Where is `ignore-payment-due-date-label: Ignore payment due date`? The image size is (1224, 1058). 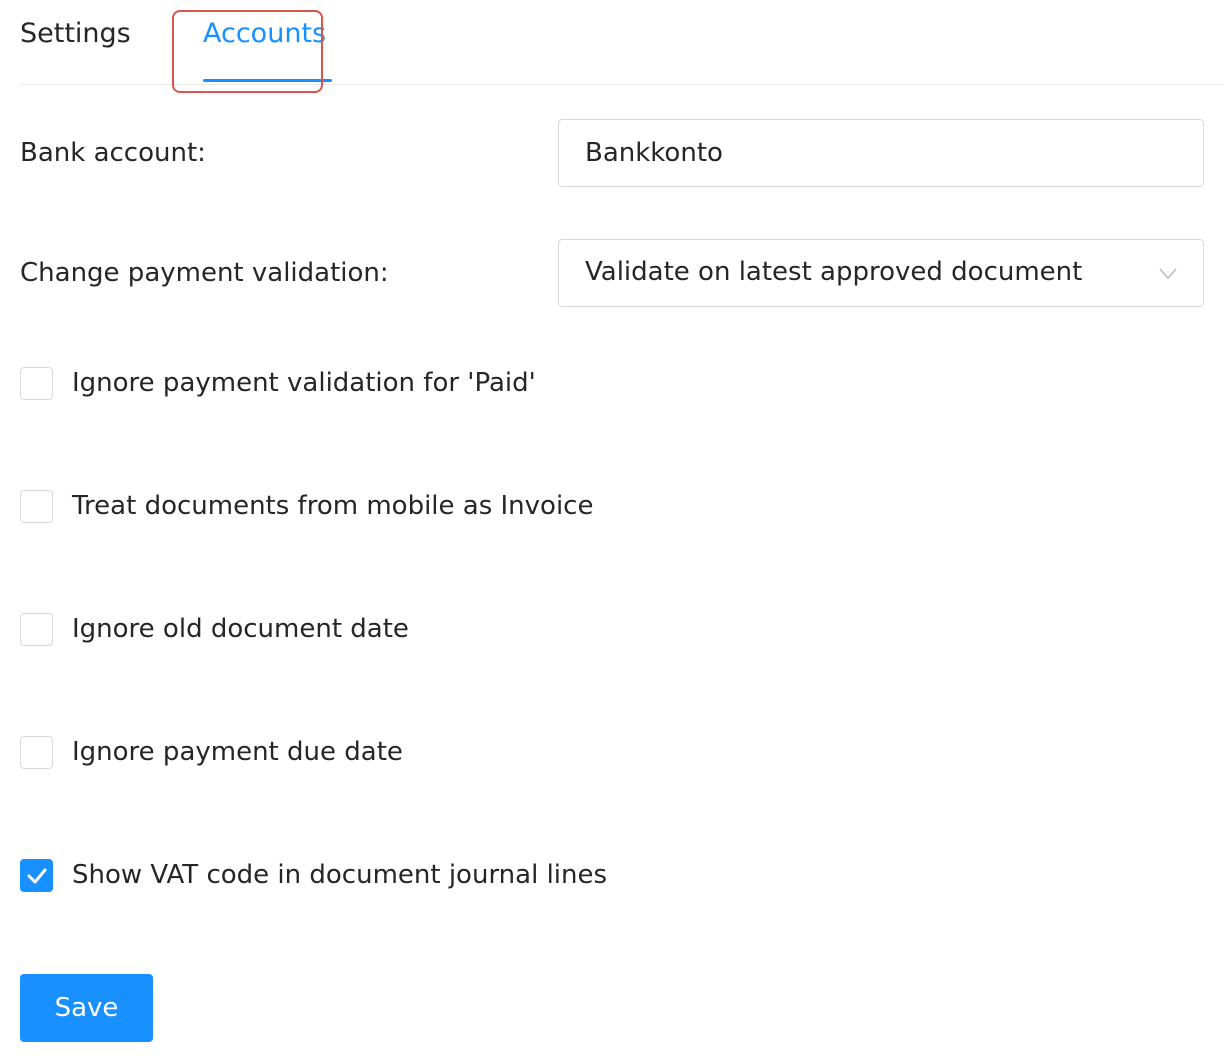
ignore-payment-due-date-label: Ignore payment due date is located at coordinates (237, 752).